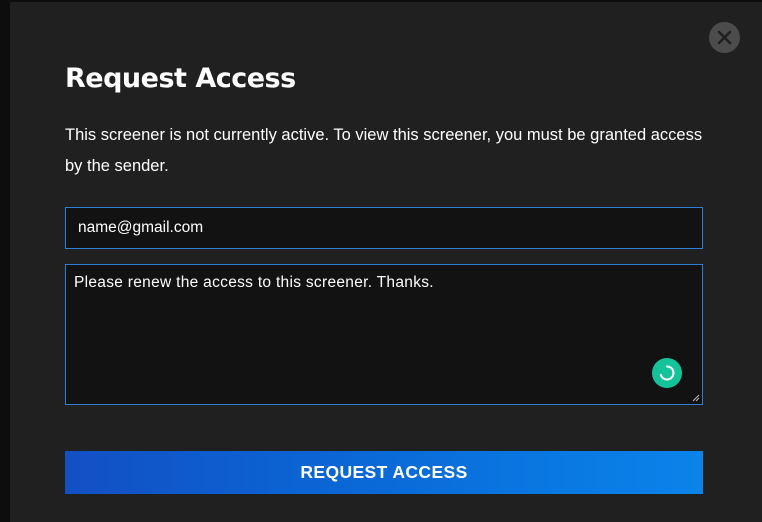 This screenshot has height=522, width=762. What do you see at coordinates (180, 78) in the screenshot?
I see `dialog-title: Request Access` at bounding box center [180, 78].